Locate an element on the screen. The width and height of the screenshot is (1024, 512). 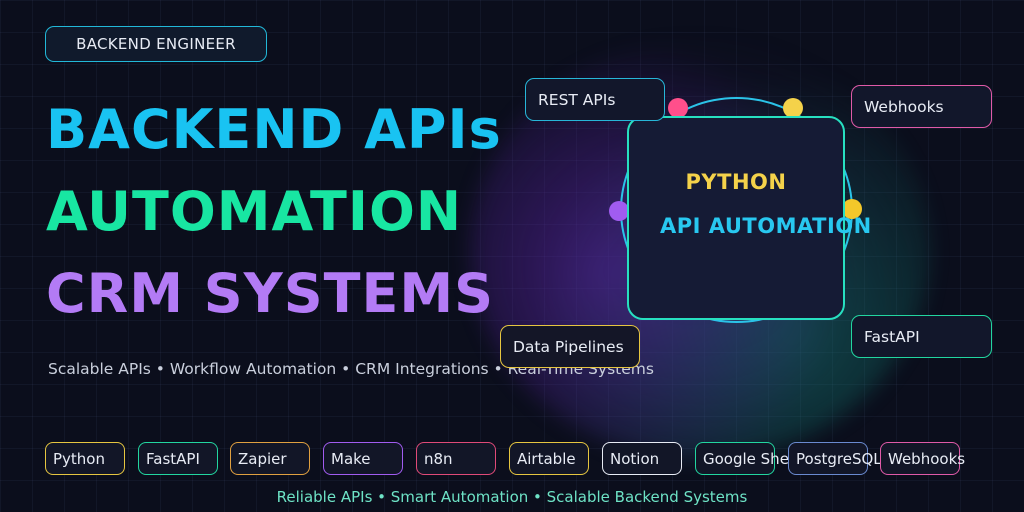
pill-fastapi: FastAPI is located at coordinates (178, 458).